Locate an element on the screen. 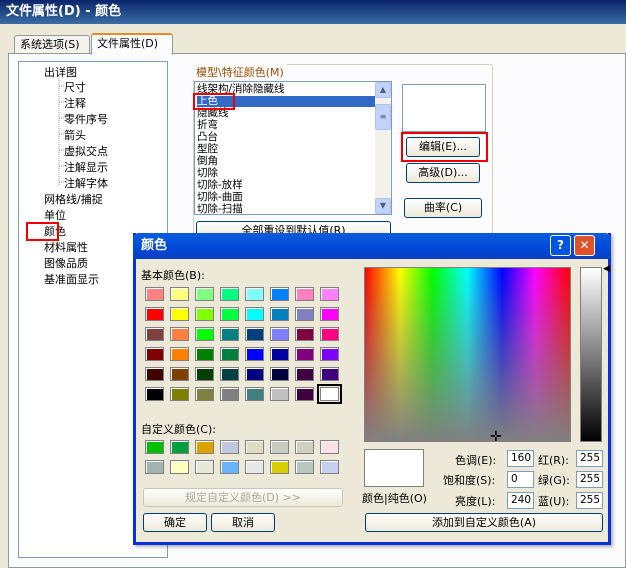 The width and height of the screenshot is (626, 568). curvature-button: 曲率(C) is located at coordinates (443, 208).